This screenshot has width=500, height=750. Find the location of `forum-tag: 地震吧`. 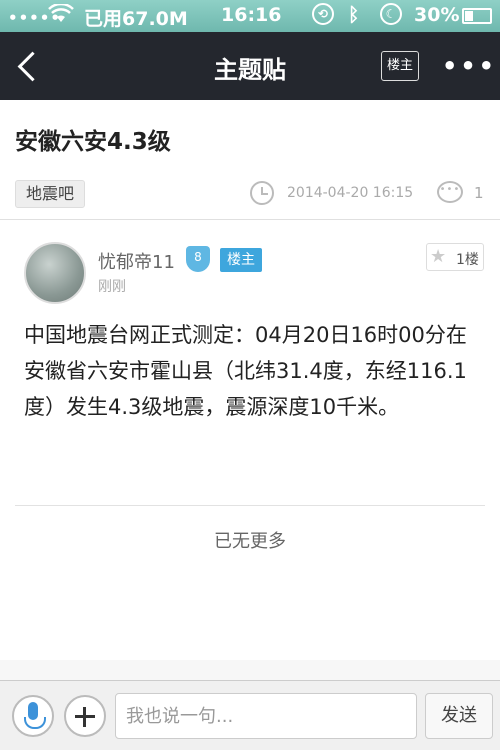

forum-tag: 地震吧 is located at coordinates (50, 194).